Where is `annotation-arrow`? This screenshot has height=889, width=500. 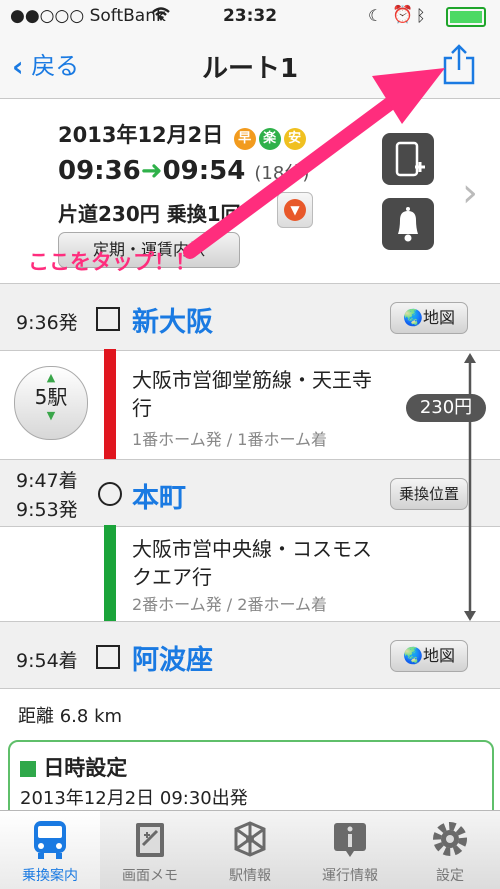 annotation-arrow is located at coordinates (314, 163).